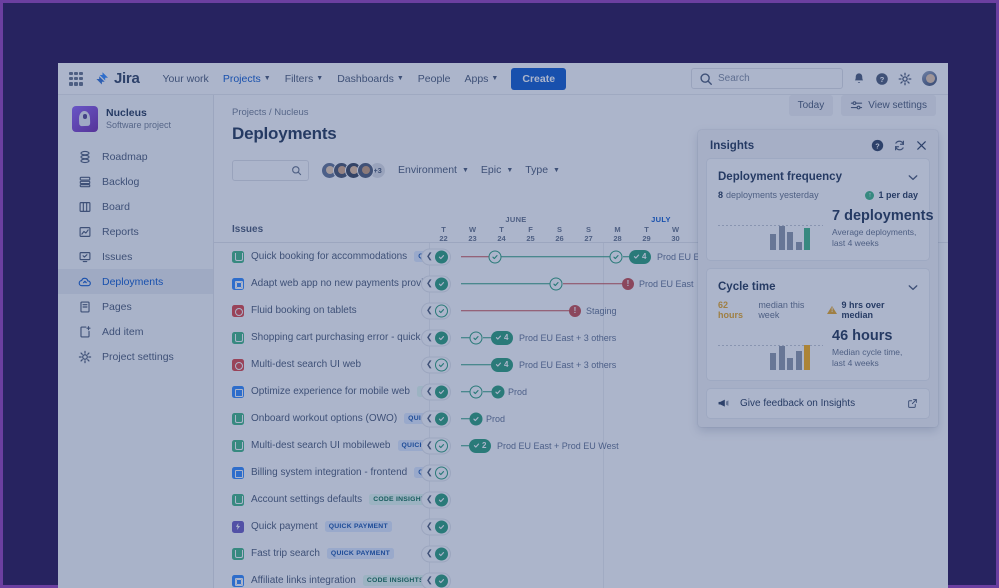 Image resolution: width=999 pixels, height=588 pixels. What do you see at coordinates (135, 125) in the screenshot?
I see `project-header: Nucleus Software project` at bounding box center [135, 125].